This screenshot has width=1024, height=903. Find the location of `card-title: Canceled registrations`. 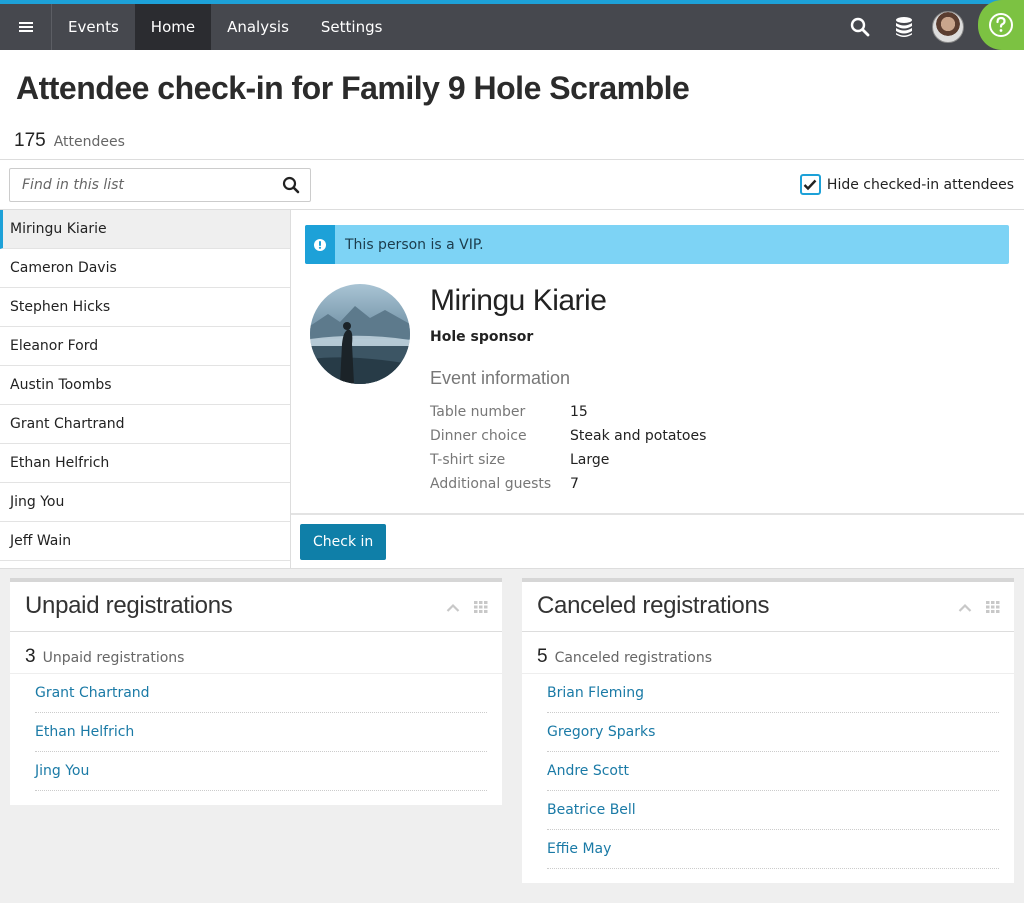

card-title: Canceled registrations is located at coordinates (653, 605).